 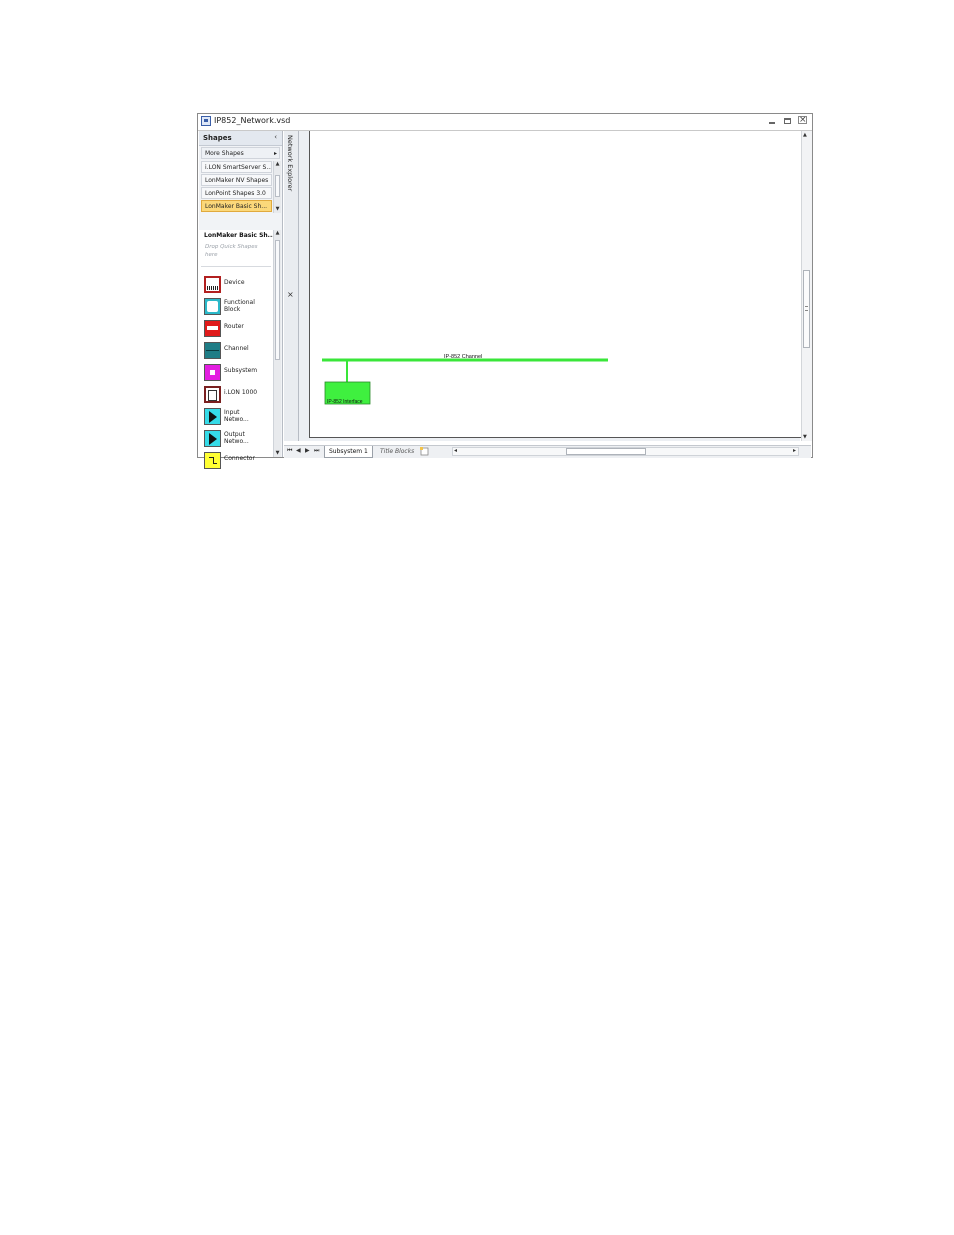 I want to click on stencil-scrollbar: ▲ ▼, so click(x=277, y=343).